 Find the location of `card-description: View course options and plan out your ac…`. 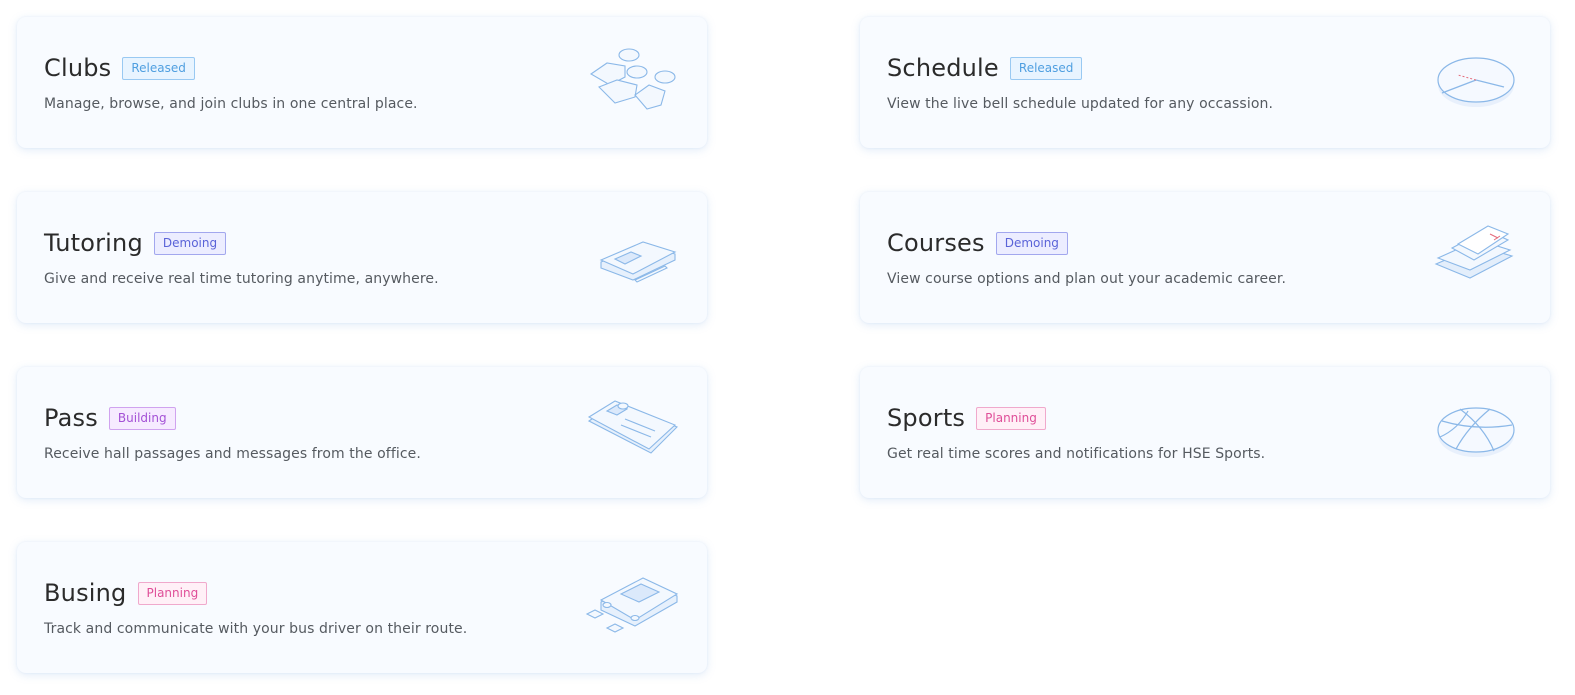

card-description: View course options and plan out your ac… is located at coordinates (1087, 279).